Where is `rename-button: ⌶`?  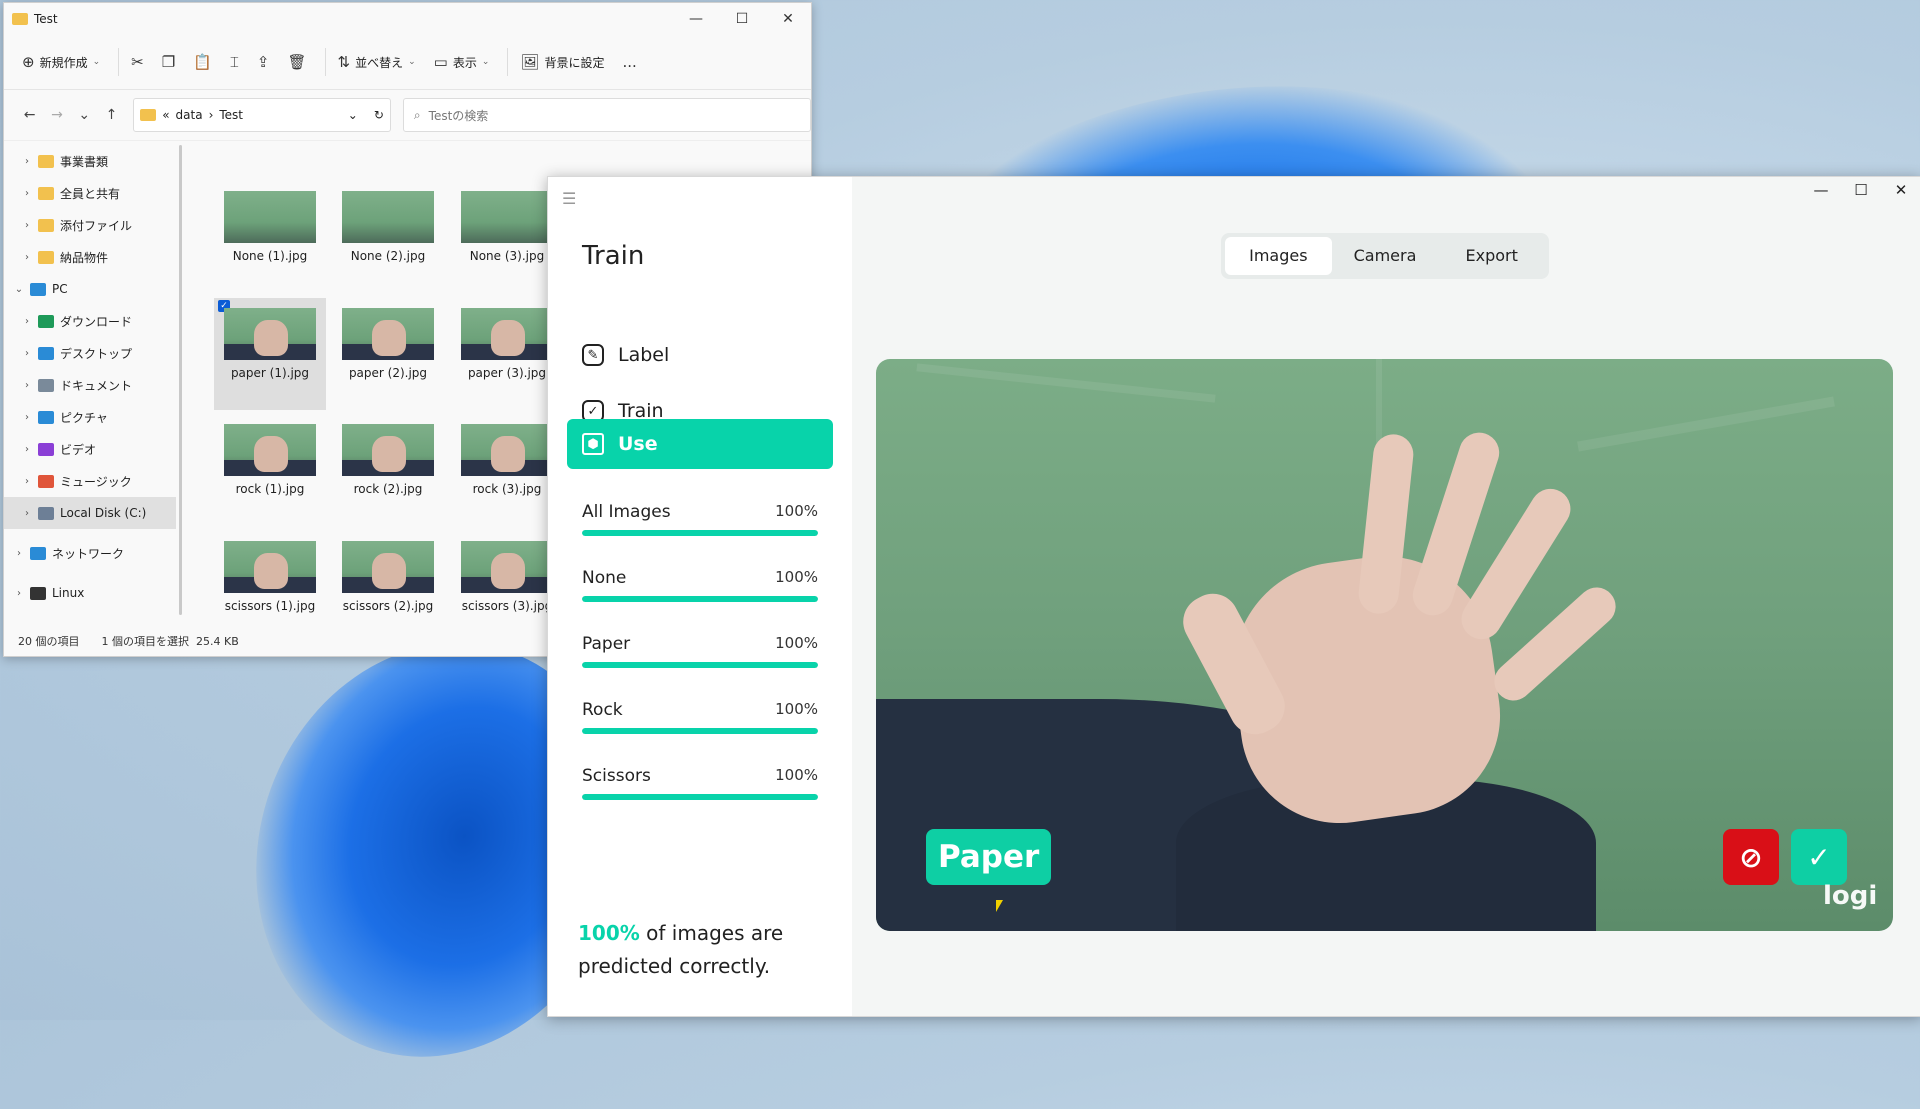 rename-button: ⌶ is located at coordinates (234, 62).